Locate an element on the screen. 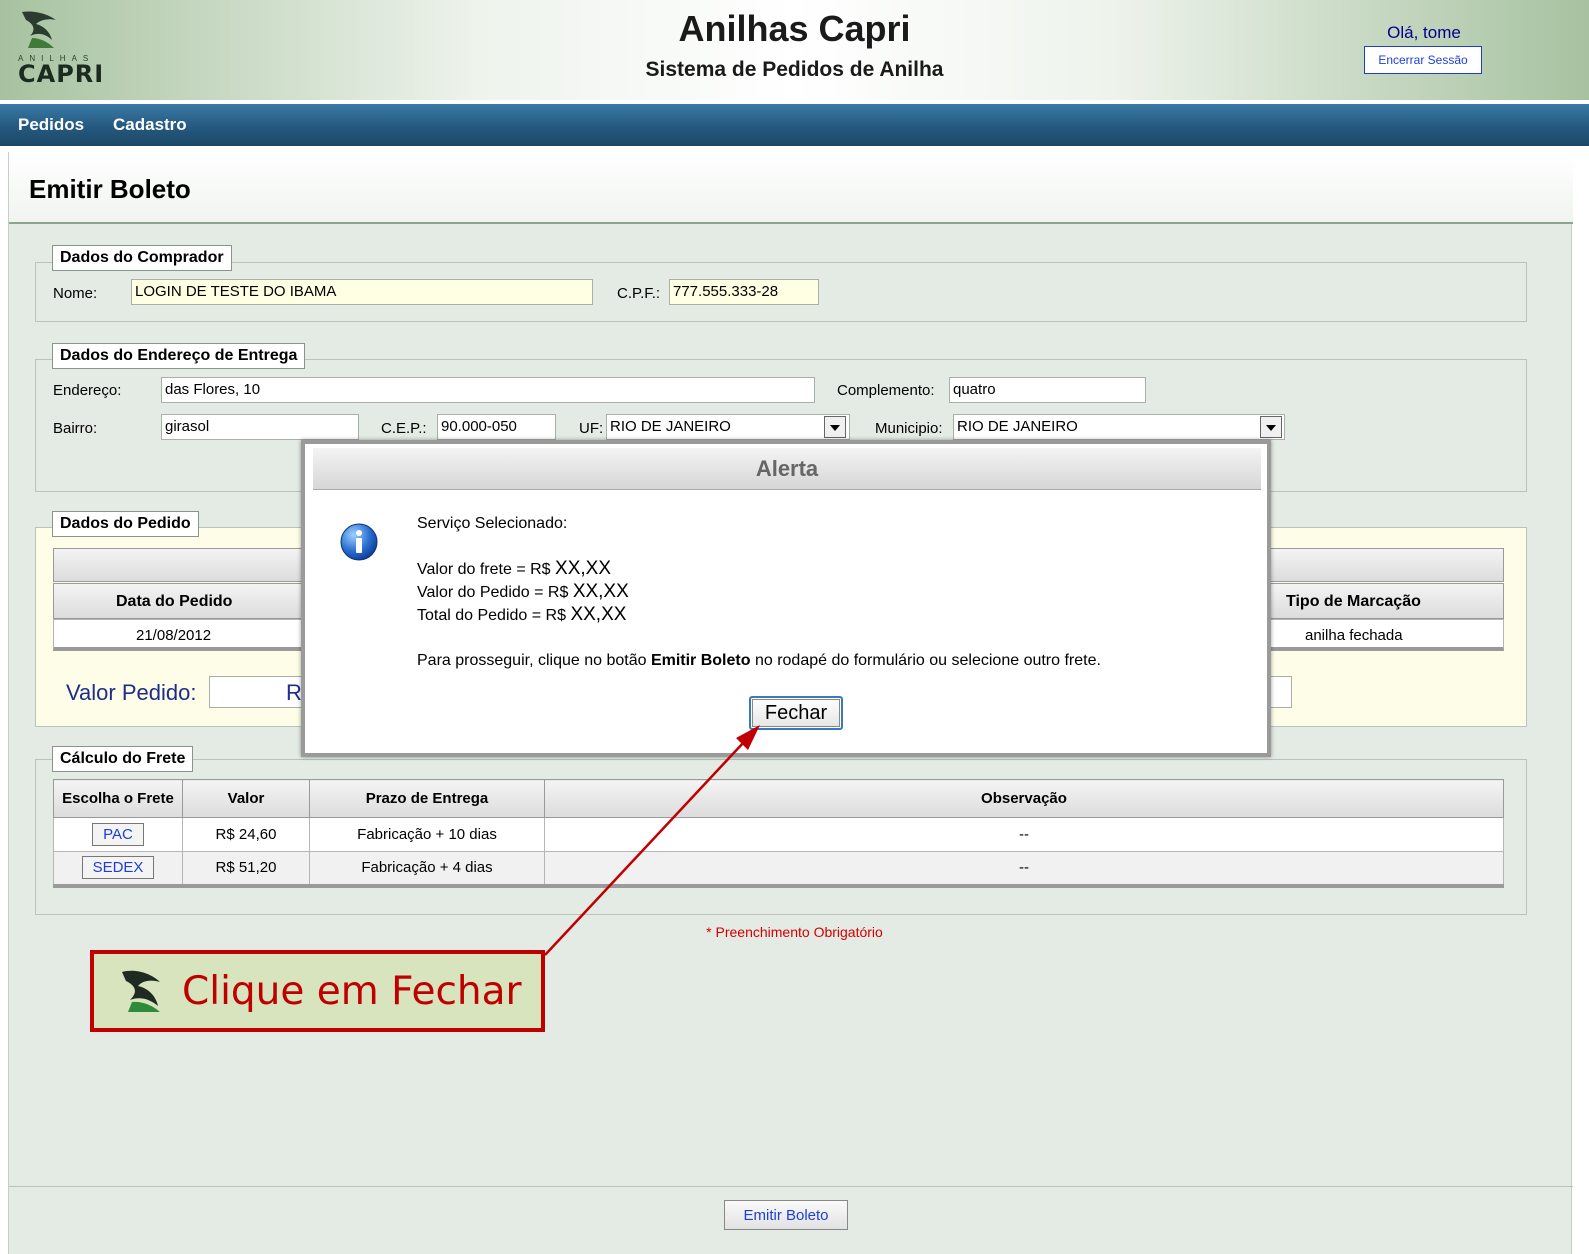 This screenshot has height=1254, width=1589. frete-cell-service: SEDEX is located at coordinates (118, 868).